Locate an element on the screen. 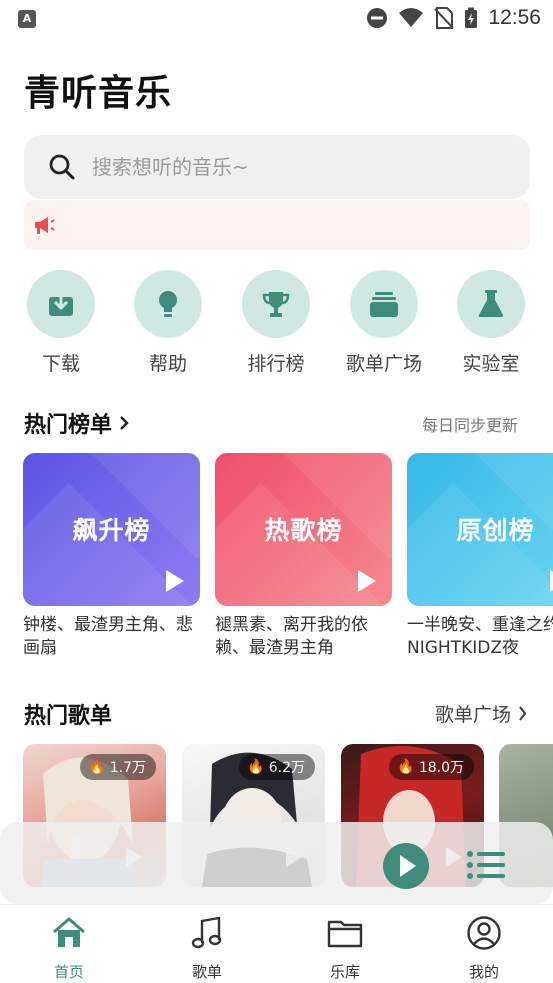 The height and width of the screenshot is (983, 553). quick-action-lab: 实验室 is located at coordinates (491, 323).